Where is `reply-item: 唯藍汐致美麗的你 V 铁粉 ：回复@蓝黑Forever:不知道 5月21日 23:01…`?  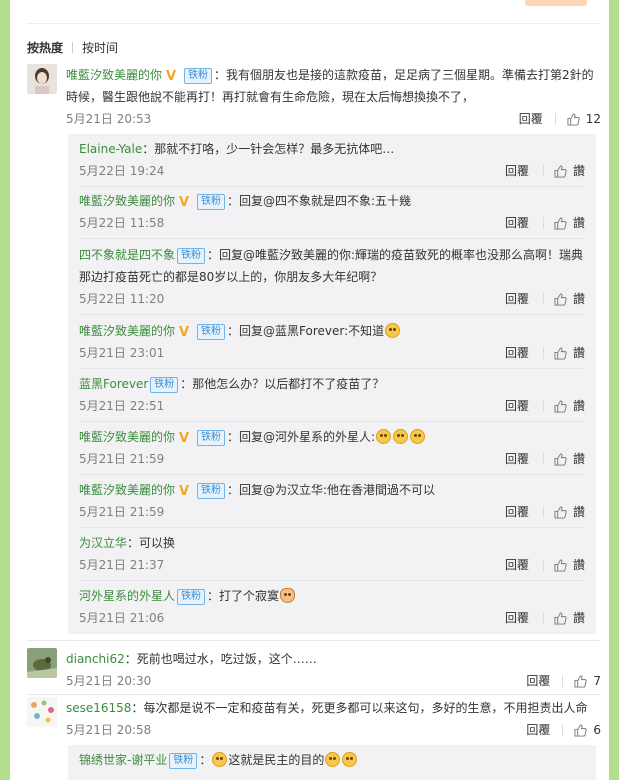
reply-item: 唯藍汐致美麗的你 V 铁粉 ：回复@蓝黑Forever:不知道 5月21日 23:01… is located at coordinates (332, 342).